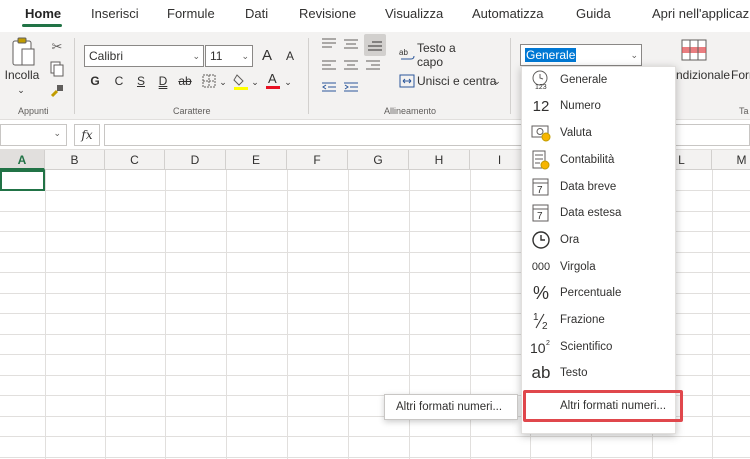 This screenshot has height=459, width=750. Describe the element at coordinates (141, 81) in the screenshot. I see `underline-button: S` at that location.